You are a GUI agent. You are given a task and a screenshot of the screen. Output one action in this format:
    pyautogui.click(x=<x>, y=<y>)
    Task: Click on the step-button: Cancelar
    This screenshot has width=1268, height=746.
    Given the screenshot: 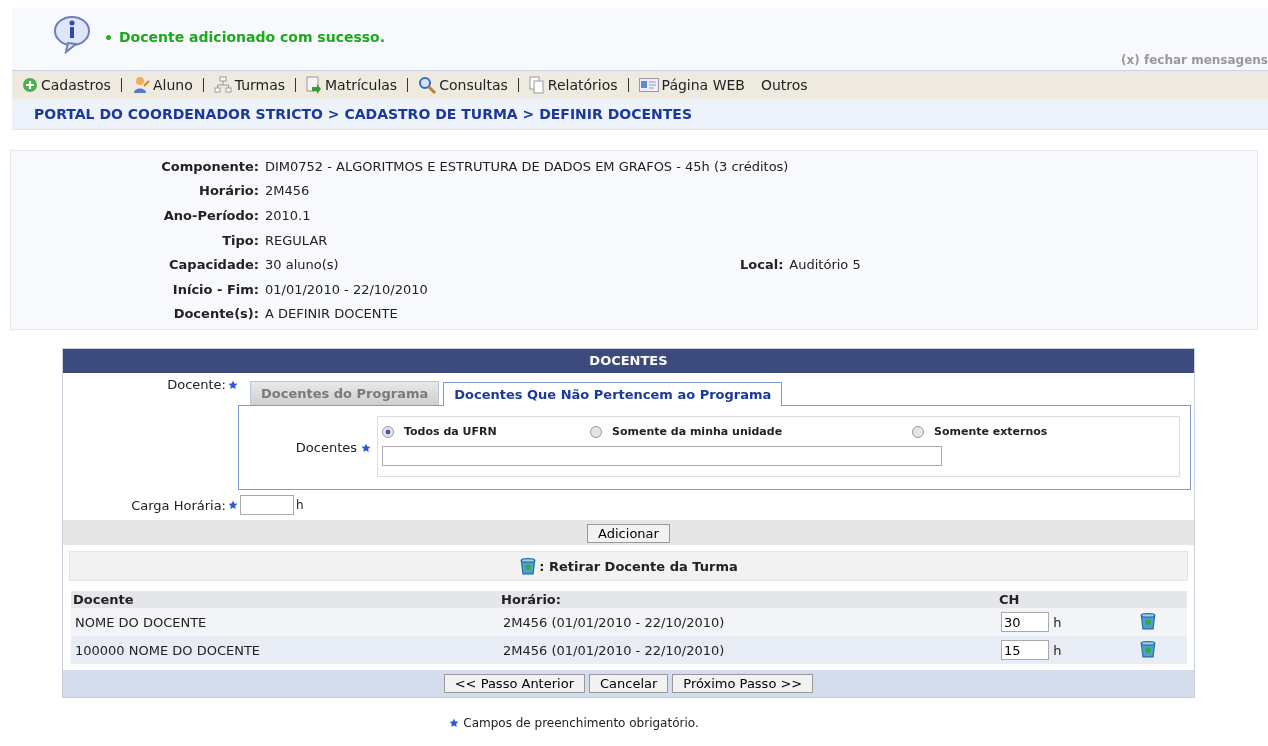 What is the action you would take?
    pyautogui.click(x=629, y=684)
    